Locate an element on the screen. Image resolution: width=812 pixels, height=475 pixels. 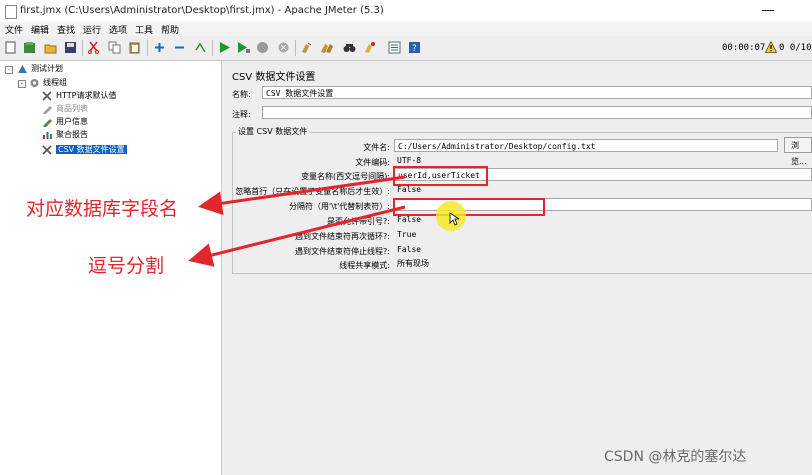
templates-icon is located at coordinates (29, 47).